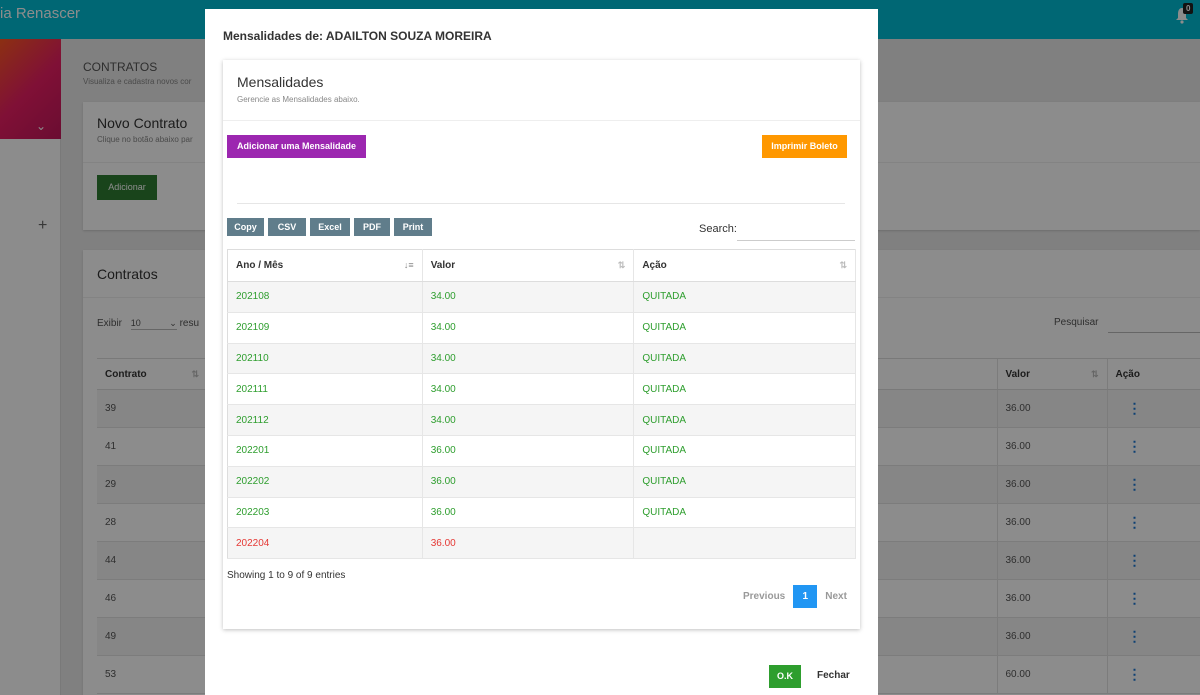 This screenshot has width=1200, height=695. What do you see at coordinates (805, 596) in the screenshot?
I see `page-1-button: 1` at bounding box center [805, 596].